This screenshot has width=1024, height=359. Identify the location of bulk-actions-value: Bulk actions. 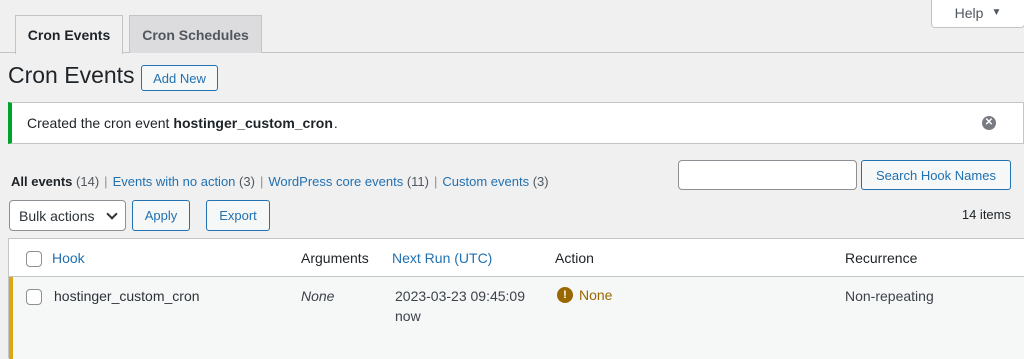
(57, 215).